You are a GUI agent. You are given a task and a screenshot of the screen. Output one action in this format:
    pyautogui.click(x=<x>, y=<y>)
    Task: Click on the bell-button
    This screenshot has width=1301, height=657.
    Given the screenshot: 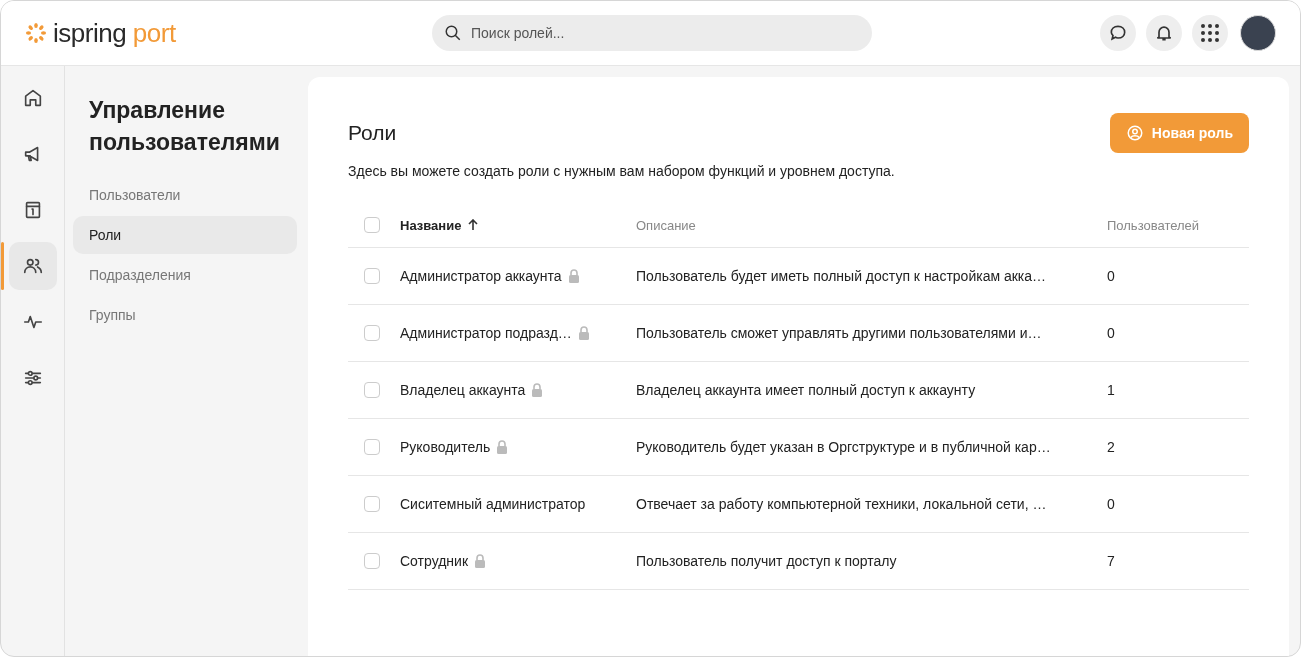 What is the action you would take?
    pyautogui.click(x=1164, y=33)
    